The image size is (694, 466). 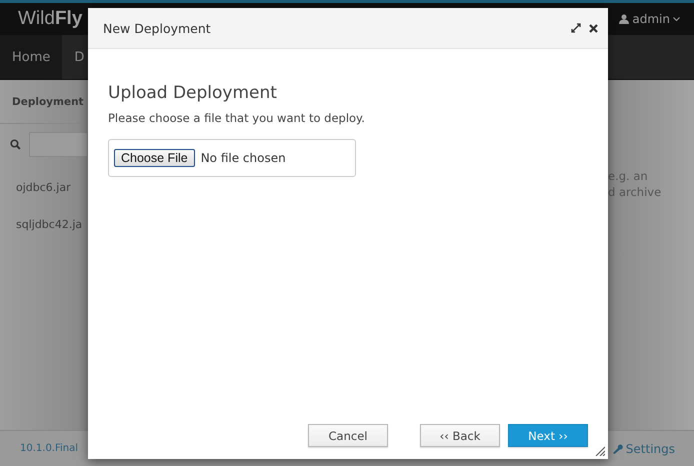 I want to click on user-icon, so click(x=624, y=19).